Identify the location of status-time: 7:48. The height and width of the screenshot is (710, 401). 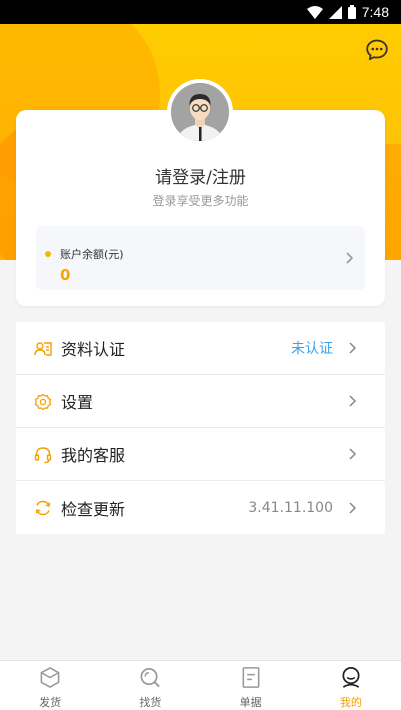
(375, 12).